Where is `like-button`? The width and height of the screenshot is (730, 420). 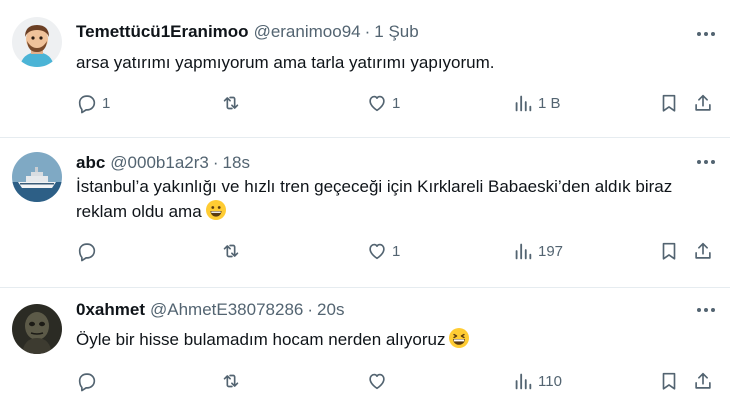 like-button is located at coordinates (379, 381).